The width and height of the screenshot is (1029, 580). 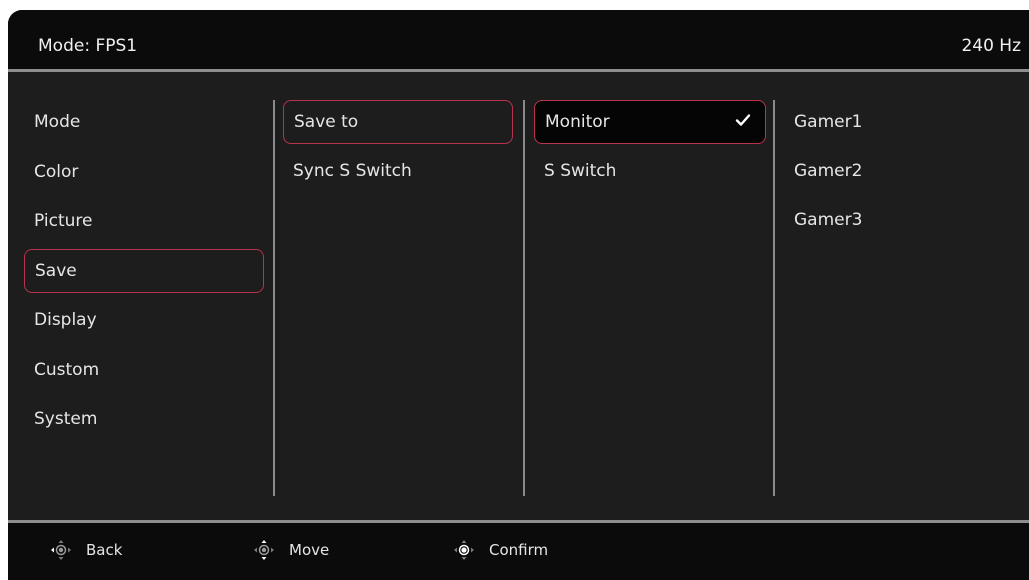 I want to click on hint-label: Back, so click(x=104, y=550).